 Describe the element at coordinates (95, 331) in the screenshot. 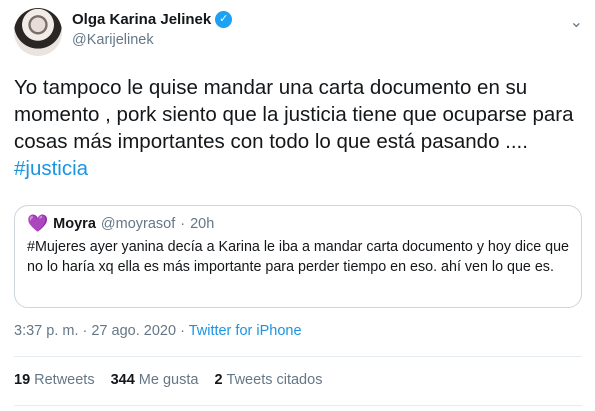

I see `tweet-timestamp: 3:37 p. m. · 27 ago. 2020` at that location.